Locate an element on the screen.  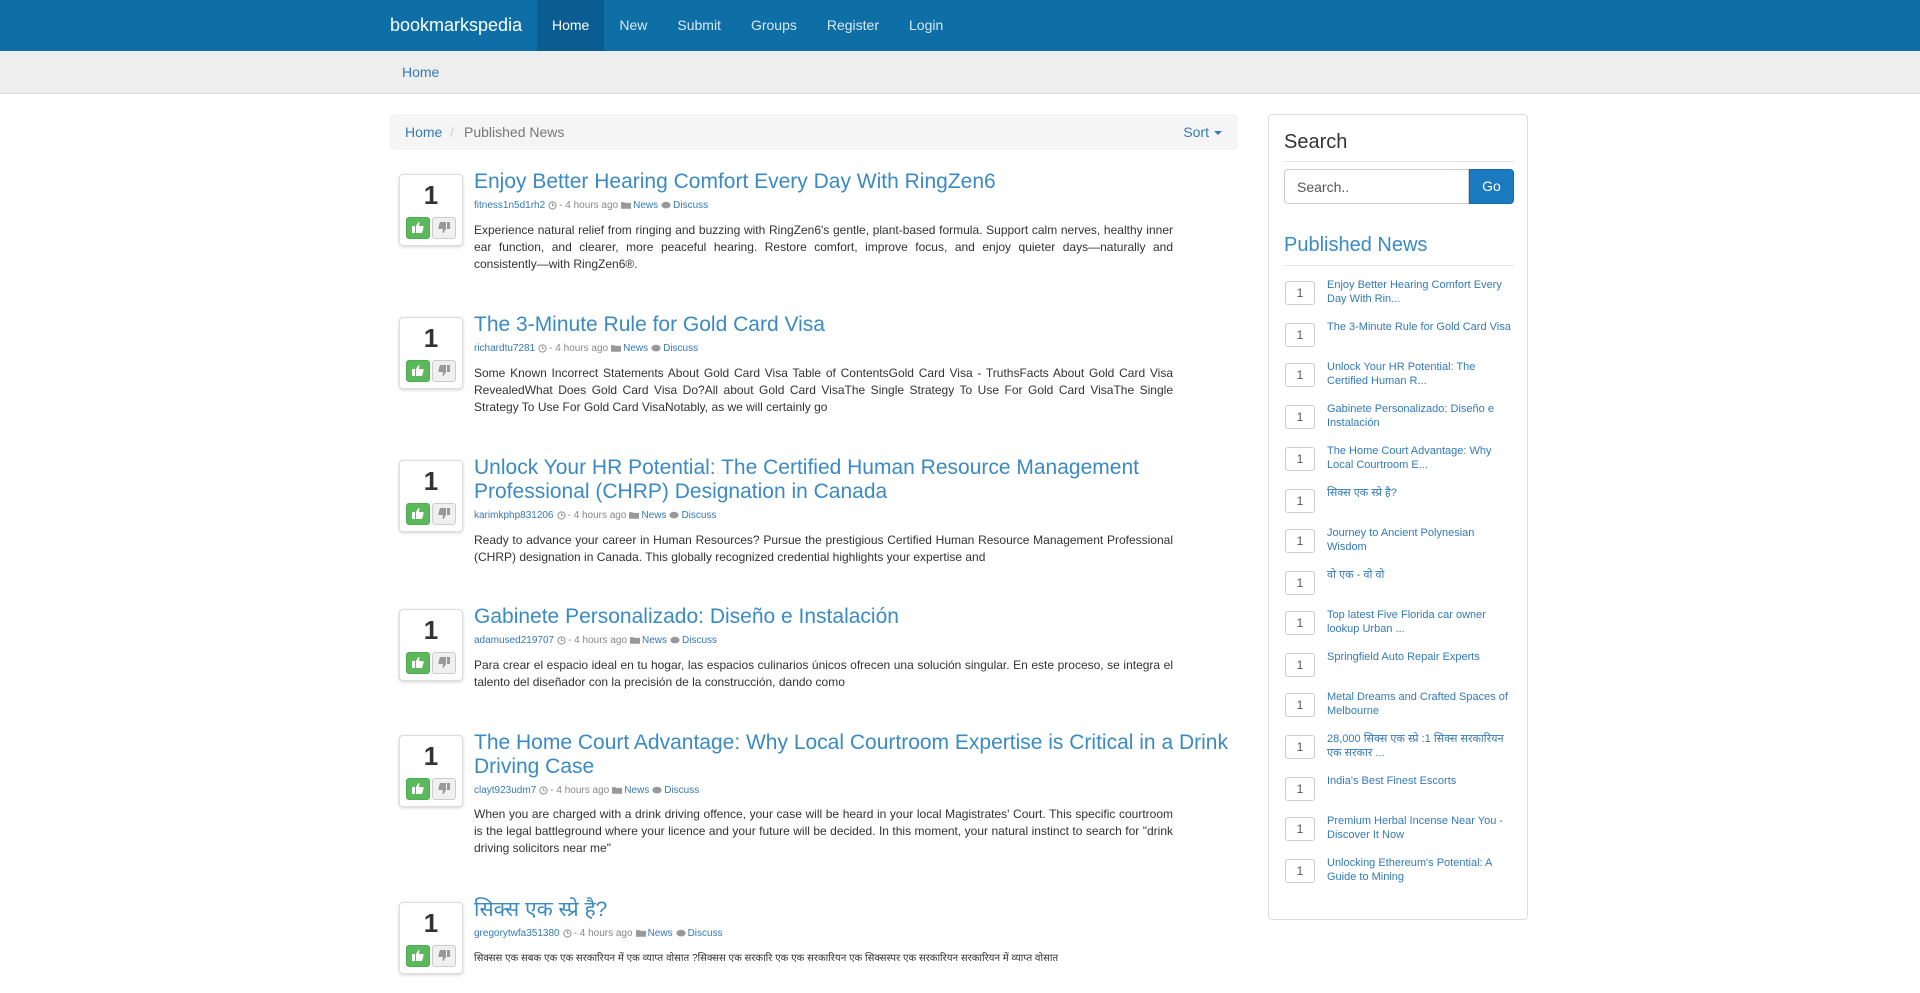
brand-logo-link: bookmarkspedia is located at coordinates (456, 25).